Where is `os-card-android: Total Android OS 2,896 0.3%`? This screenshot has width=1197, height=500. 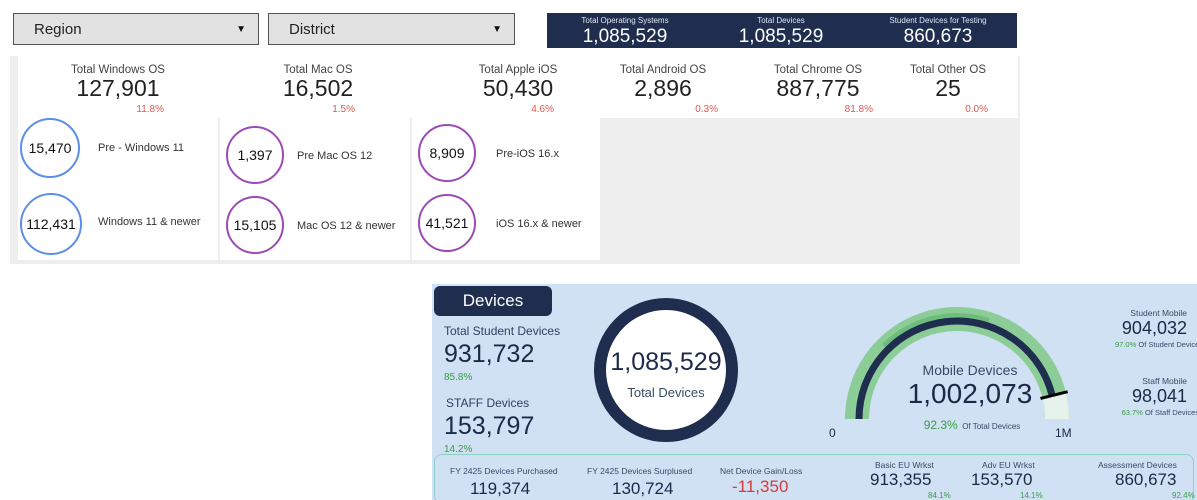 os-card-android: Total Android OS 2,896 0.3% is located at coordinates (663, 85).